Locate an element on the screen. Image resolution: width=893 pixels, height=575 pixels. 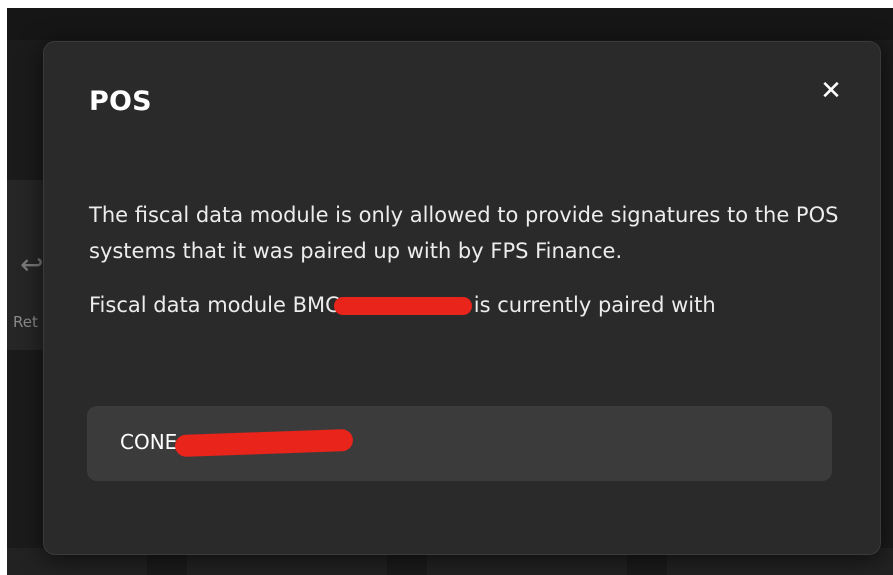
background-top-band is located at coordinates (450, 24).